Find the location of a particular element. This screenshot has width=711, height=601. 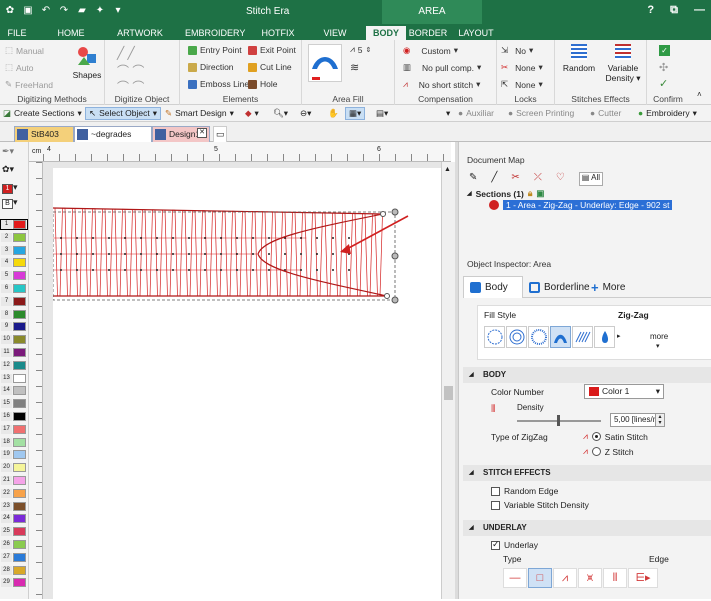

underlay-center-run: — is located at coordinates (515, 578).